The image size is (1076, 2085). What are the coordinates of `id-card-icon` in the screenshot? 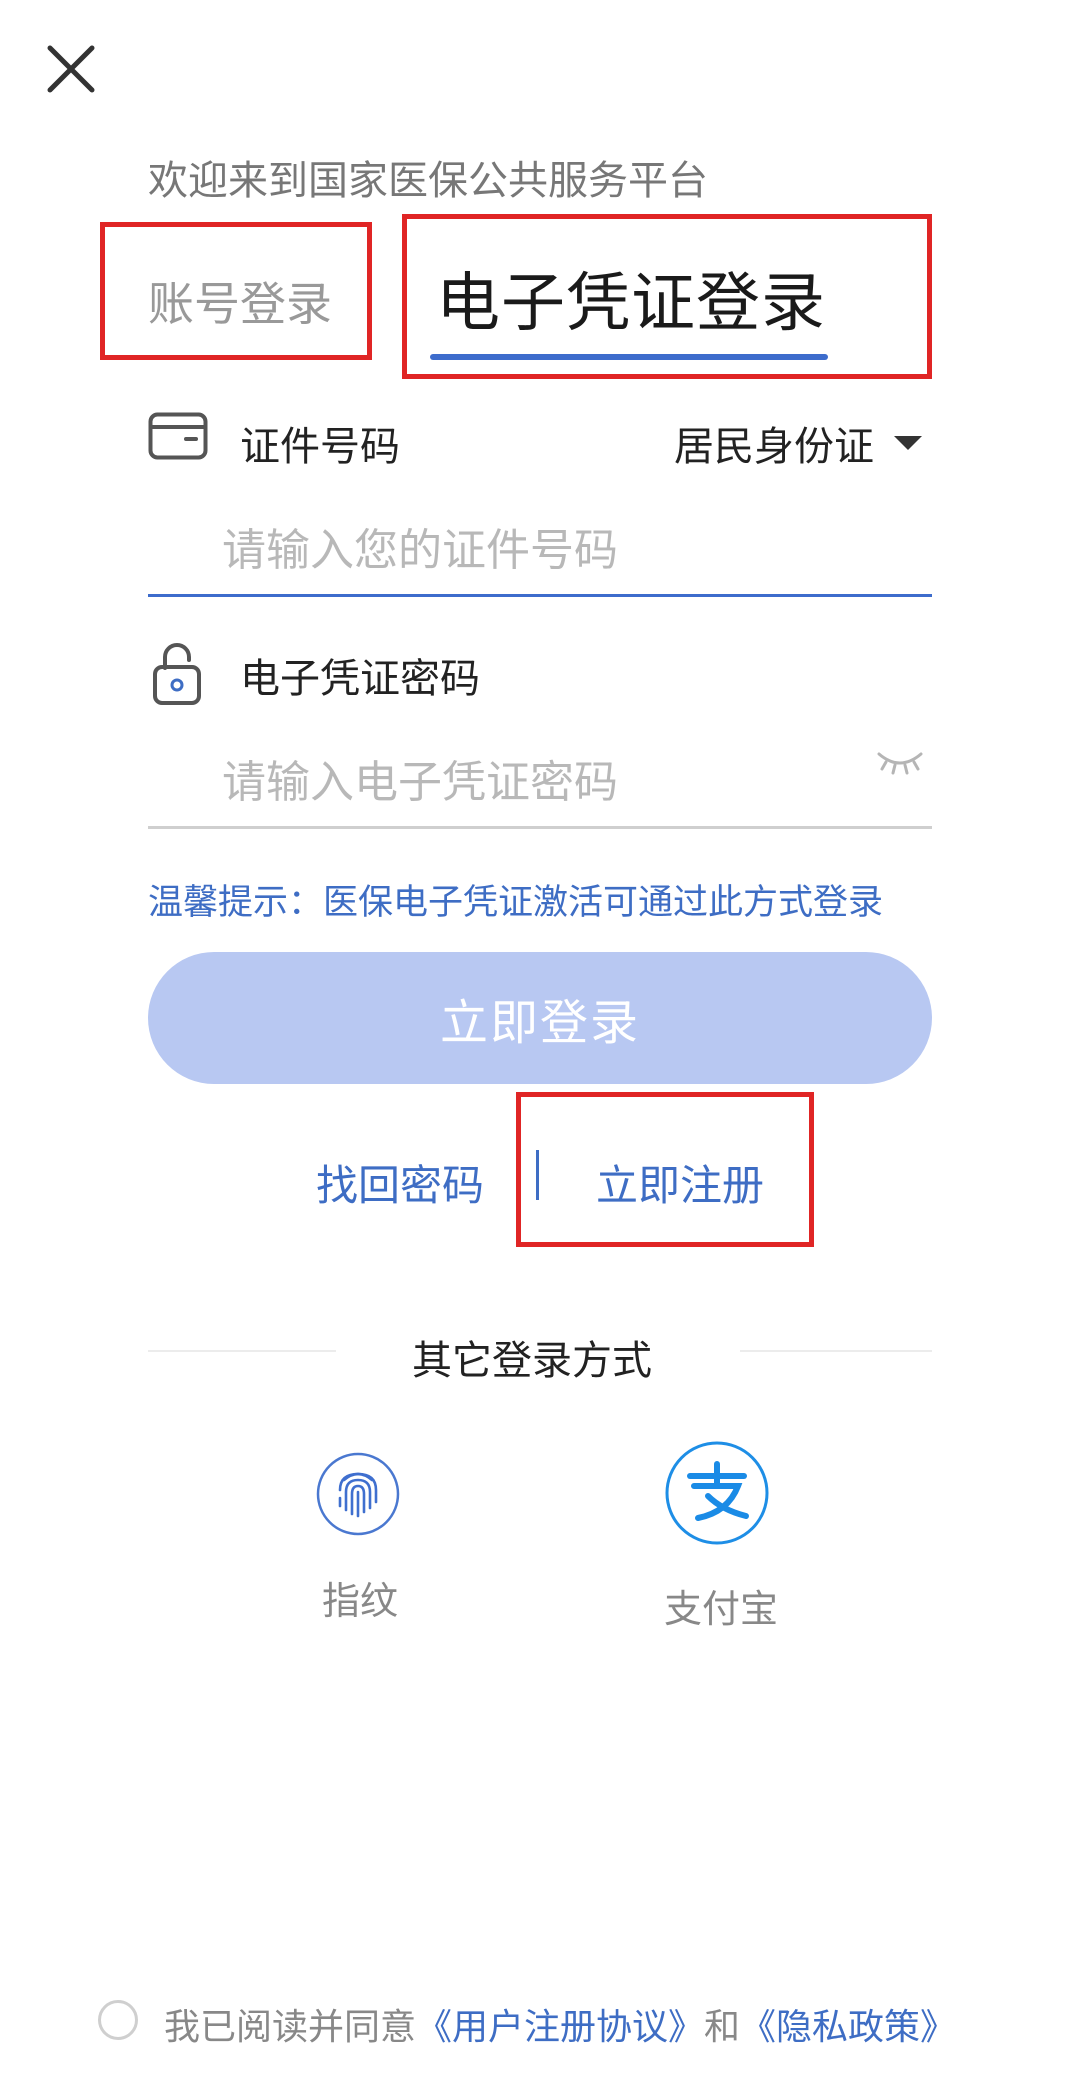 It's located at (178, 436).